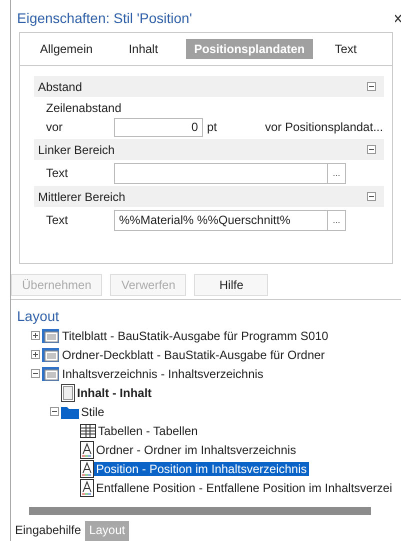 The height and width of the screenshot is (541, 401). What do you see at coordinates (104, 18) in the screenshot?
I see `window-title: Eigenschaften: Stil 'Position'` at bounding box center [104, 18].